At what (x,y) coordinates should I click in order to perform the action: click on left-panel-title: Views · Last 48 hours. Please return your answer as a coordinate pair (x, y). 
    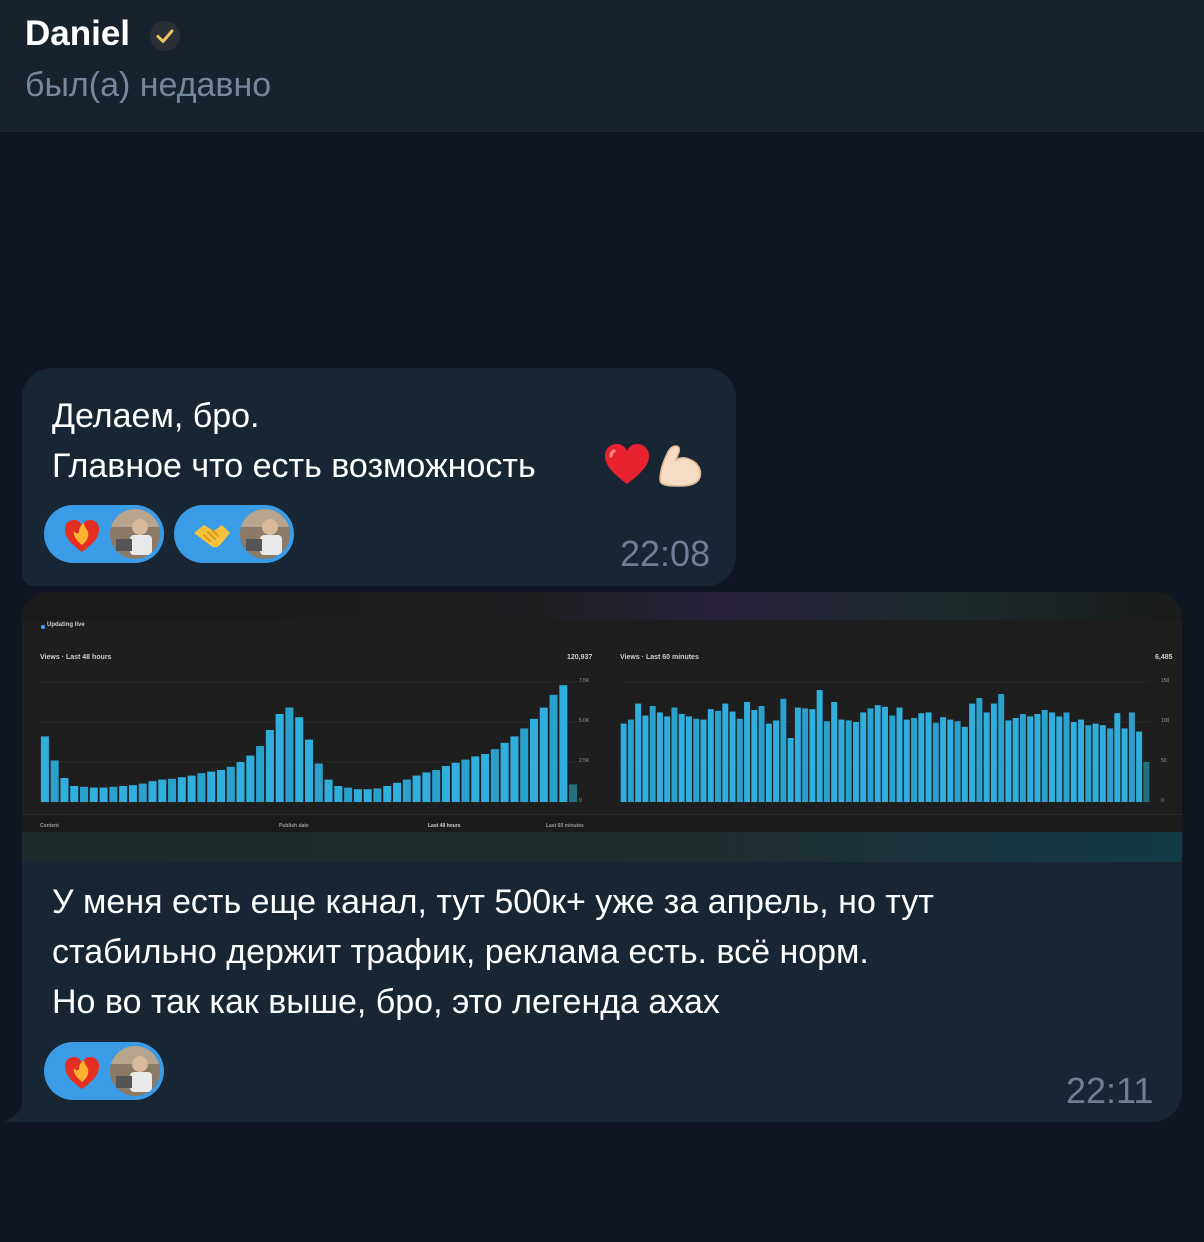
    Looking at the image, I should click on (76, 657).